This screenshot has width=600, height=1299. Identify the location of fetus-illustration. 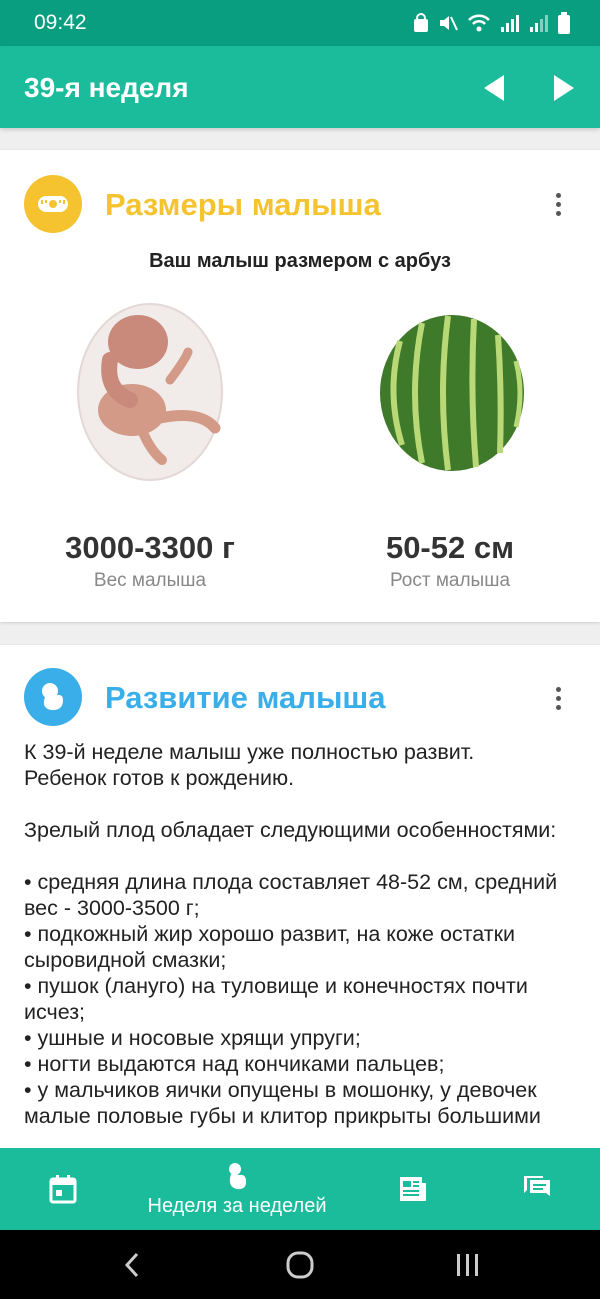
(150, 392).